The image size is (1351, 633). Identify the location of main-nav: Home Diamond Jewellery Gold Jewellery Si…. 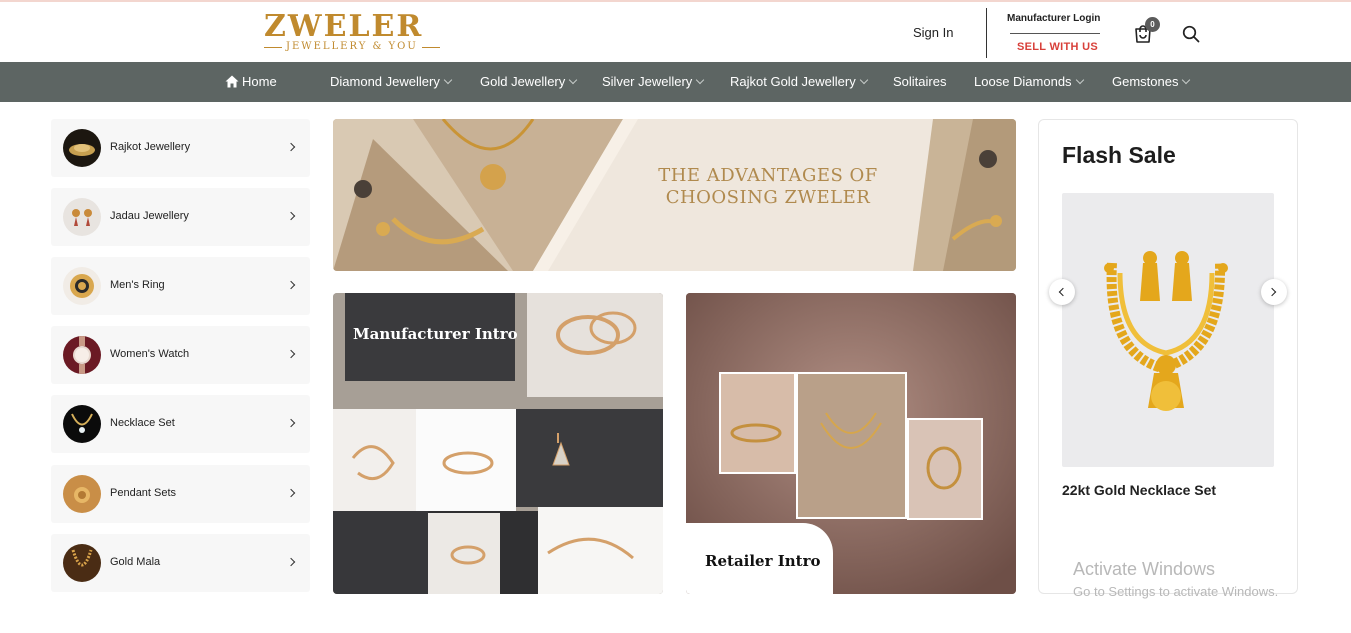
(675, 82).